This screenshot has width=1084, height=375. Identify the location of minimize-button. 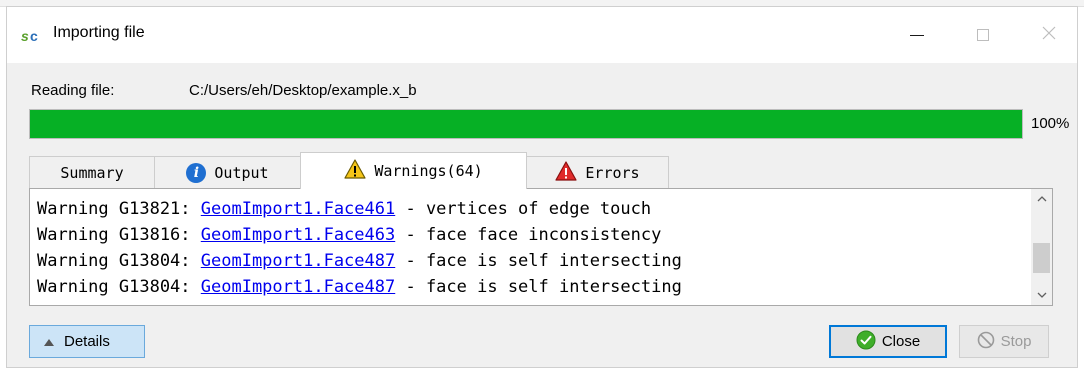
(917, 35).